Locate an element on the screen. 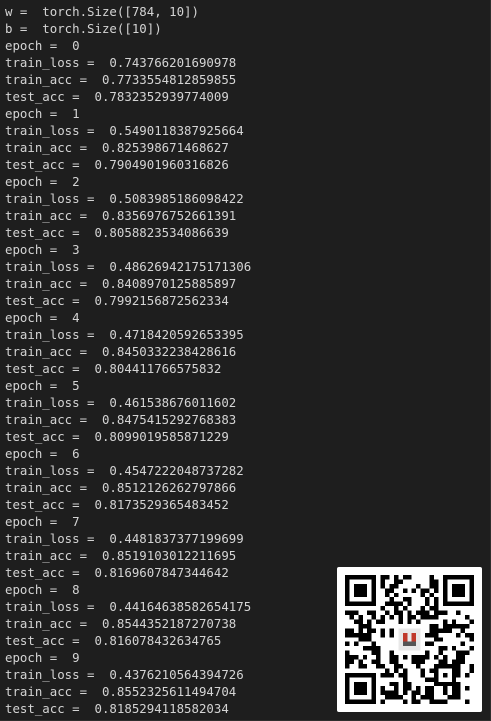  output-line: train_acc = 0.8544352187270738 is located at coordinates (121, 623).